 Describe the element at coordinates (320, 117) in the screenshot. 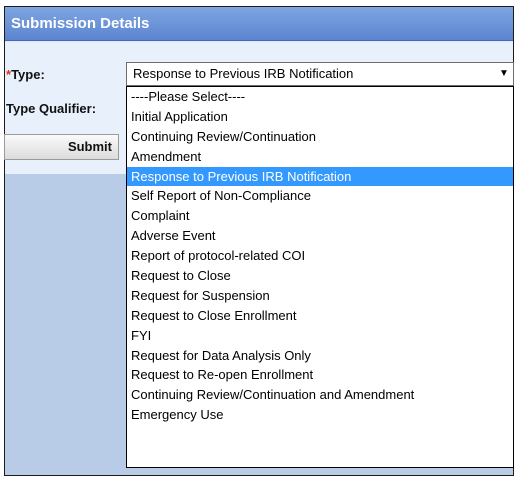

I see `dropdown-option-initial-application: Initial Application` at that location.